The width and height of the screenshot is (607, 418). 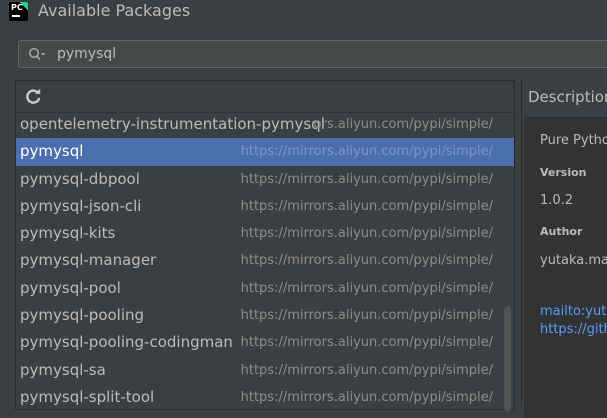 What do you see at coordinates (403, 124) in the screenshot?
I see `package-repository: ors.aliyun.com/pypi/simple/` at bounding box center [403, 124].